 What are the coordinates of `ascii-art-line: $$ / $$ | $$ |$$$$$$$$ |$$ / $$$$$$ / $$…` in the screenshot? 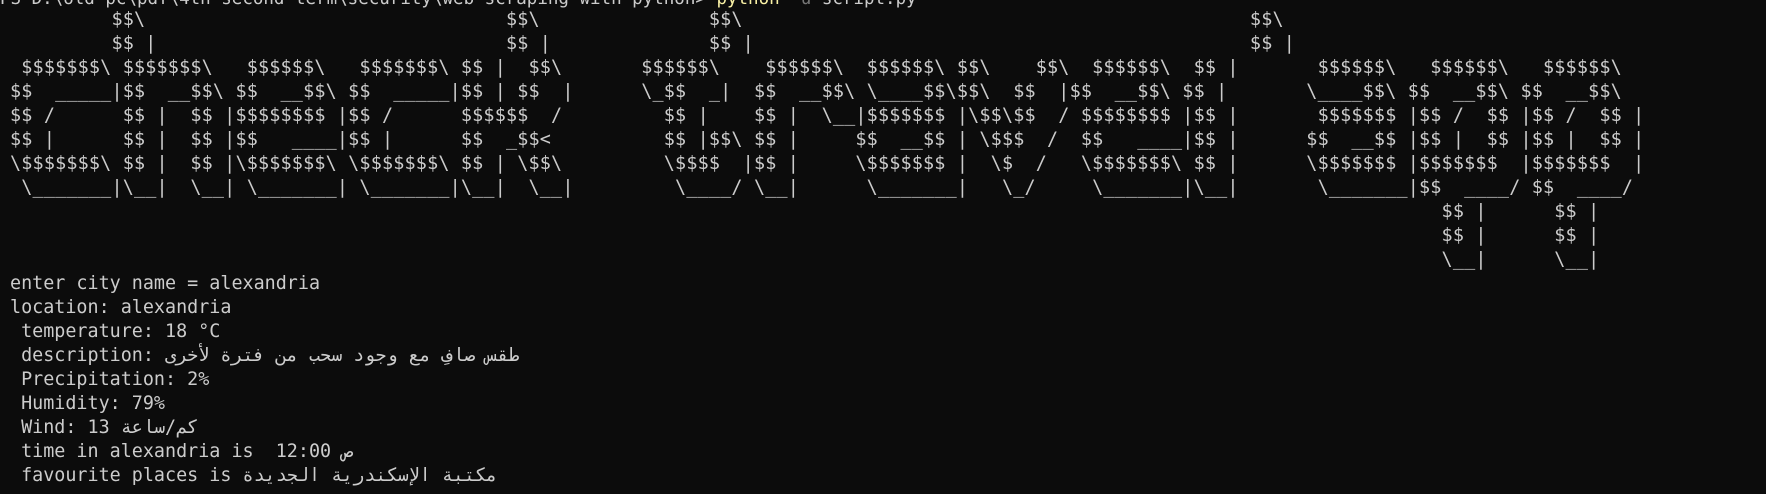 It's located at (827, 115).